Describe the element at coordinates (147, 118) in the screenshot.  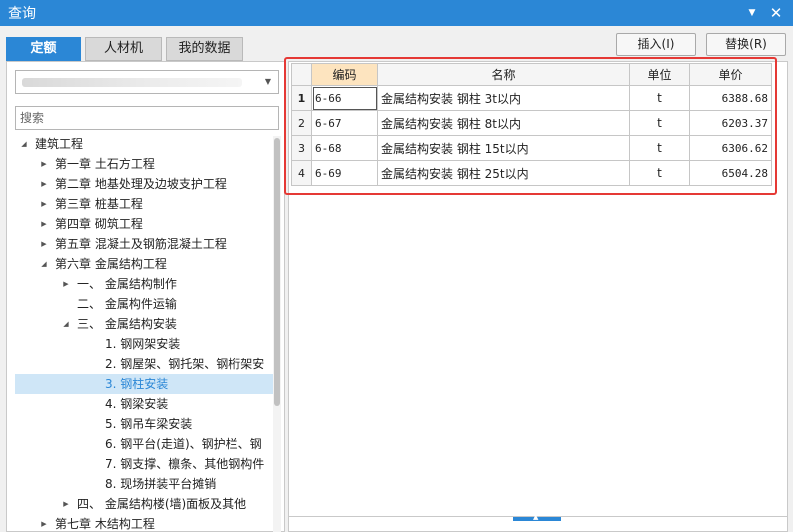
I see `search-input` at that location.